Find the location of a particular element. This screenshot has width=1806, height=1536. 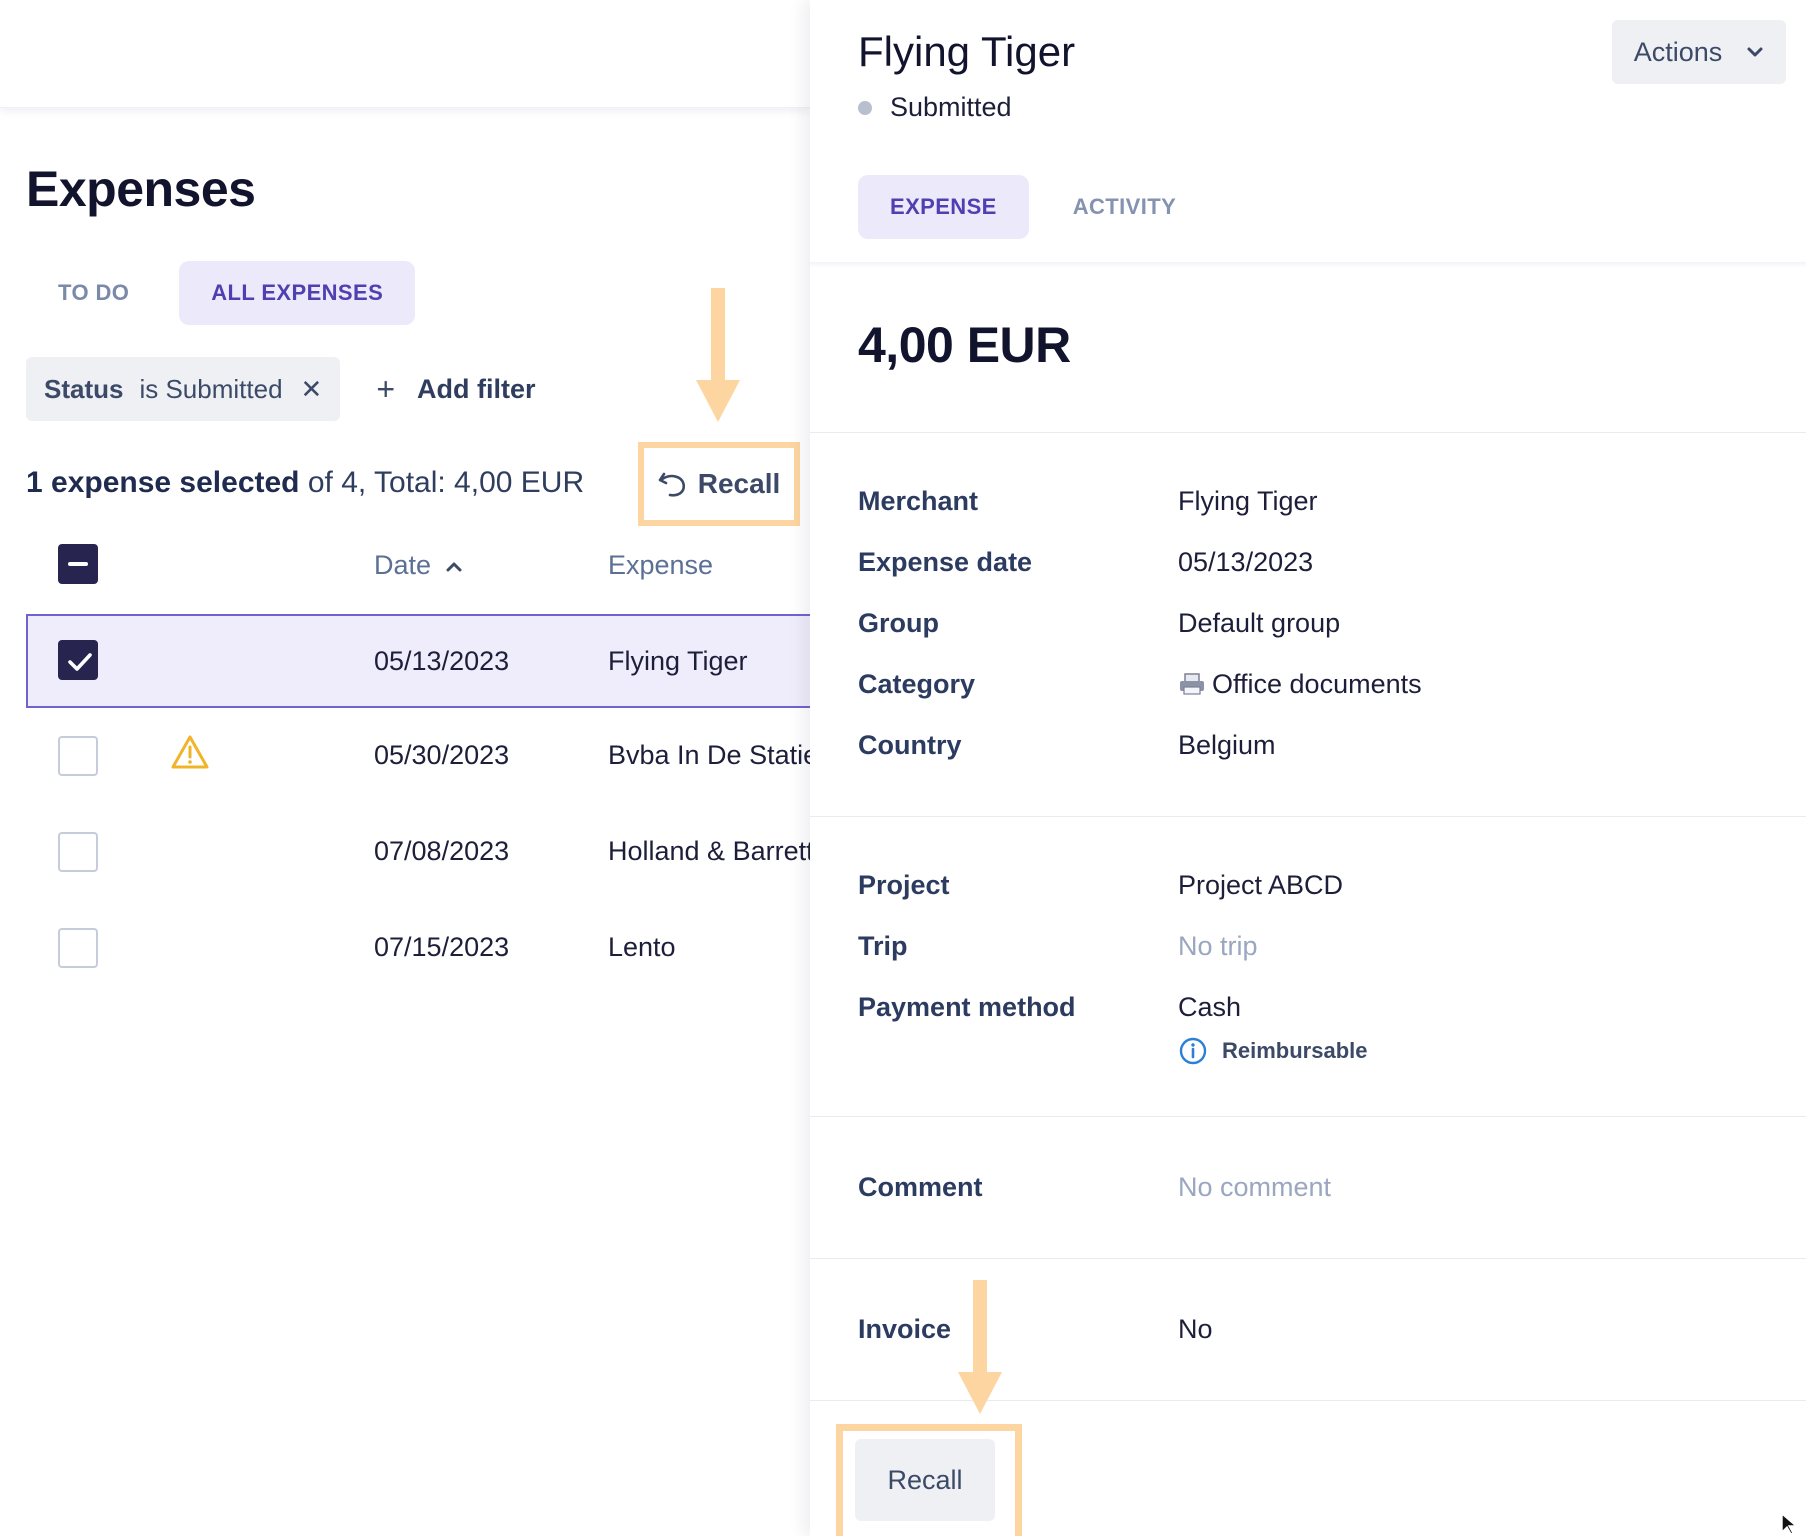

plus-icon: + is located at coordinates (386, 388).